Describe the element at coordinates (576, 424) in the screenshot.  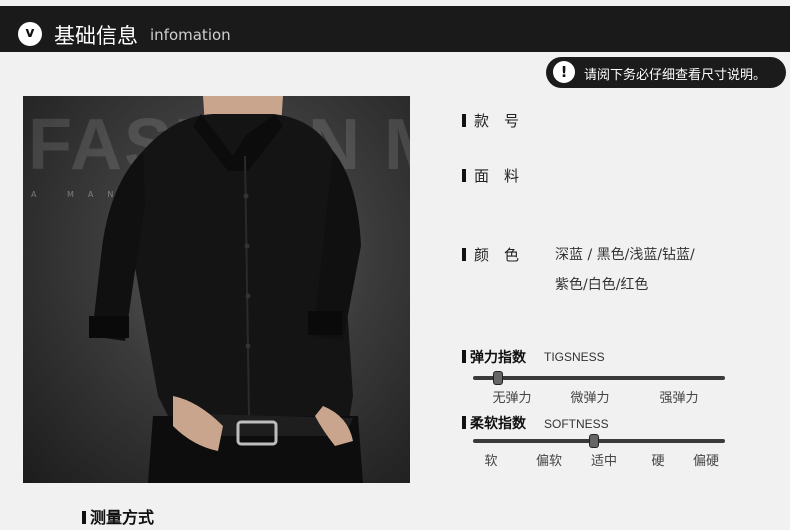
I see `softness-subtitle: SOFTNESS` at that location.